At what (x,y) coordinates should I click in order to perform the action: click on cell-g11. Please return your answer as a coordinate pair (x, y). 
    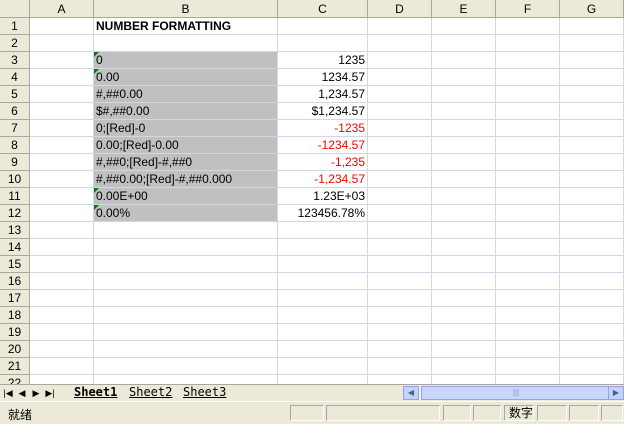
    Looking at the image, I should click on (592, 196).